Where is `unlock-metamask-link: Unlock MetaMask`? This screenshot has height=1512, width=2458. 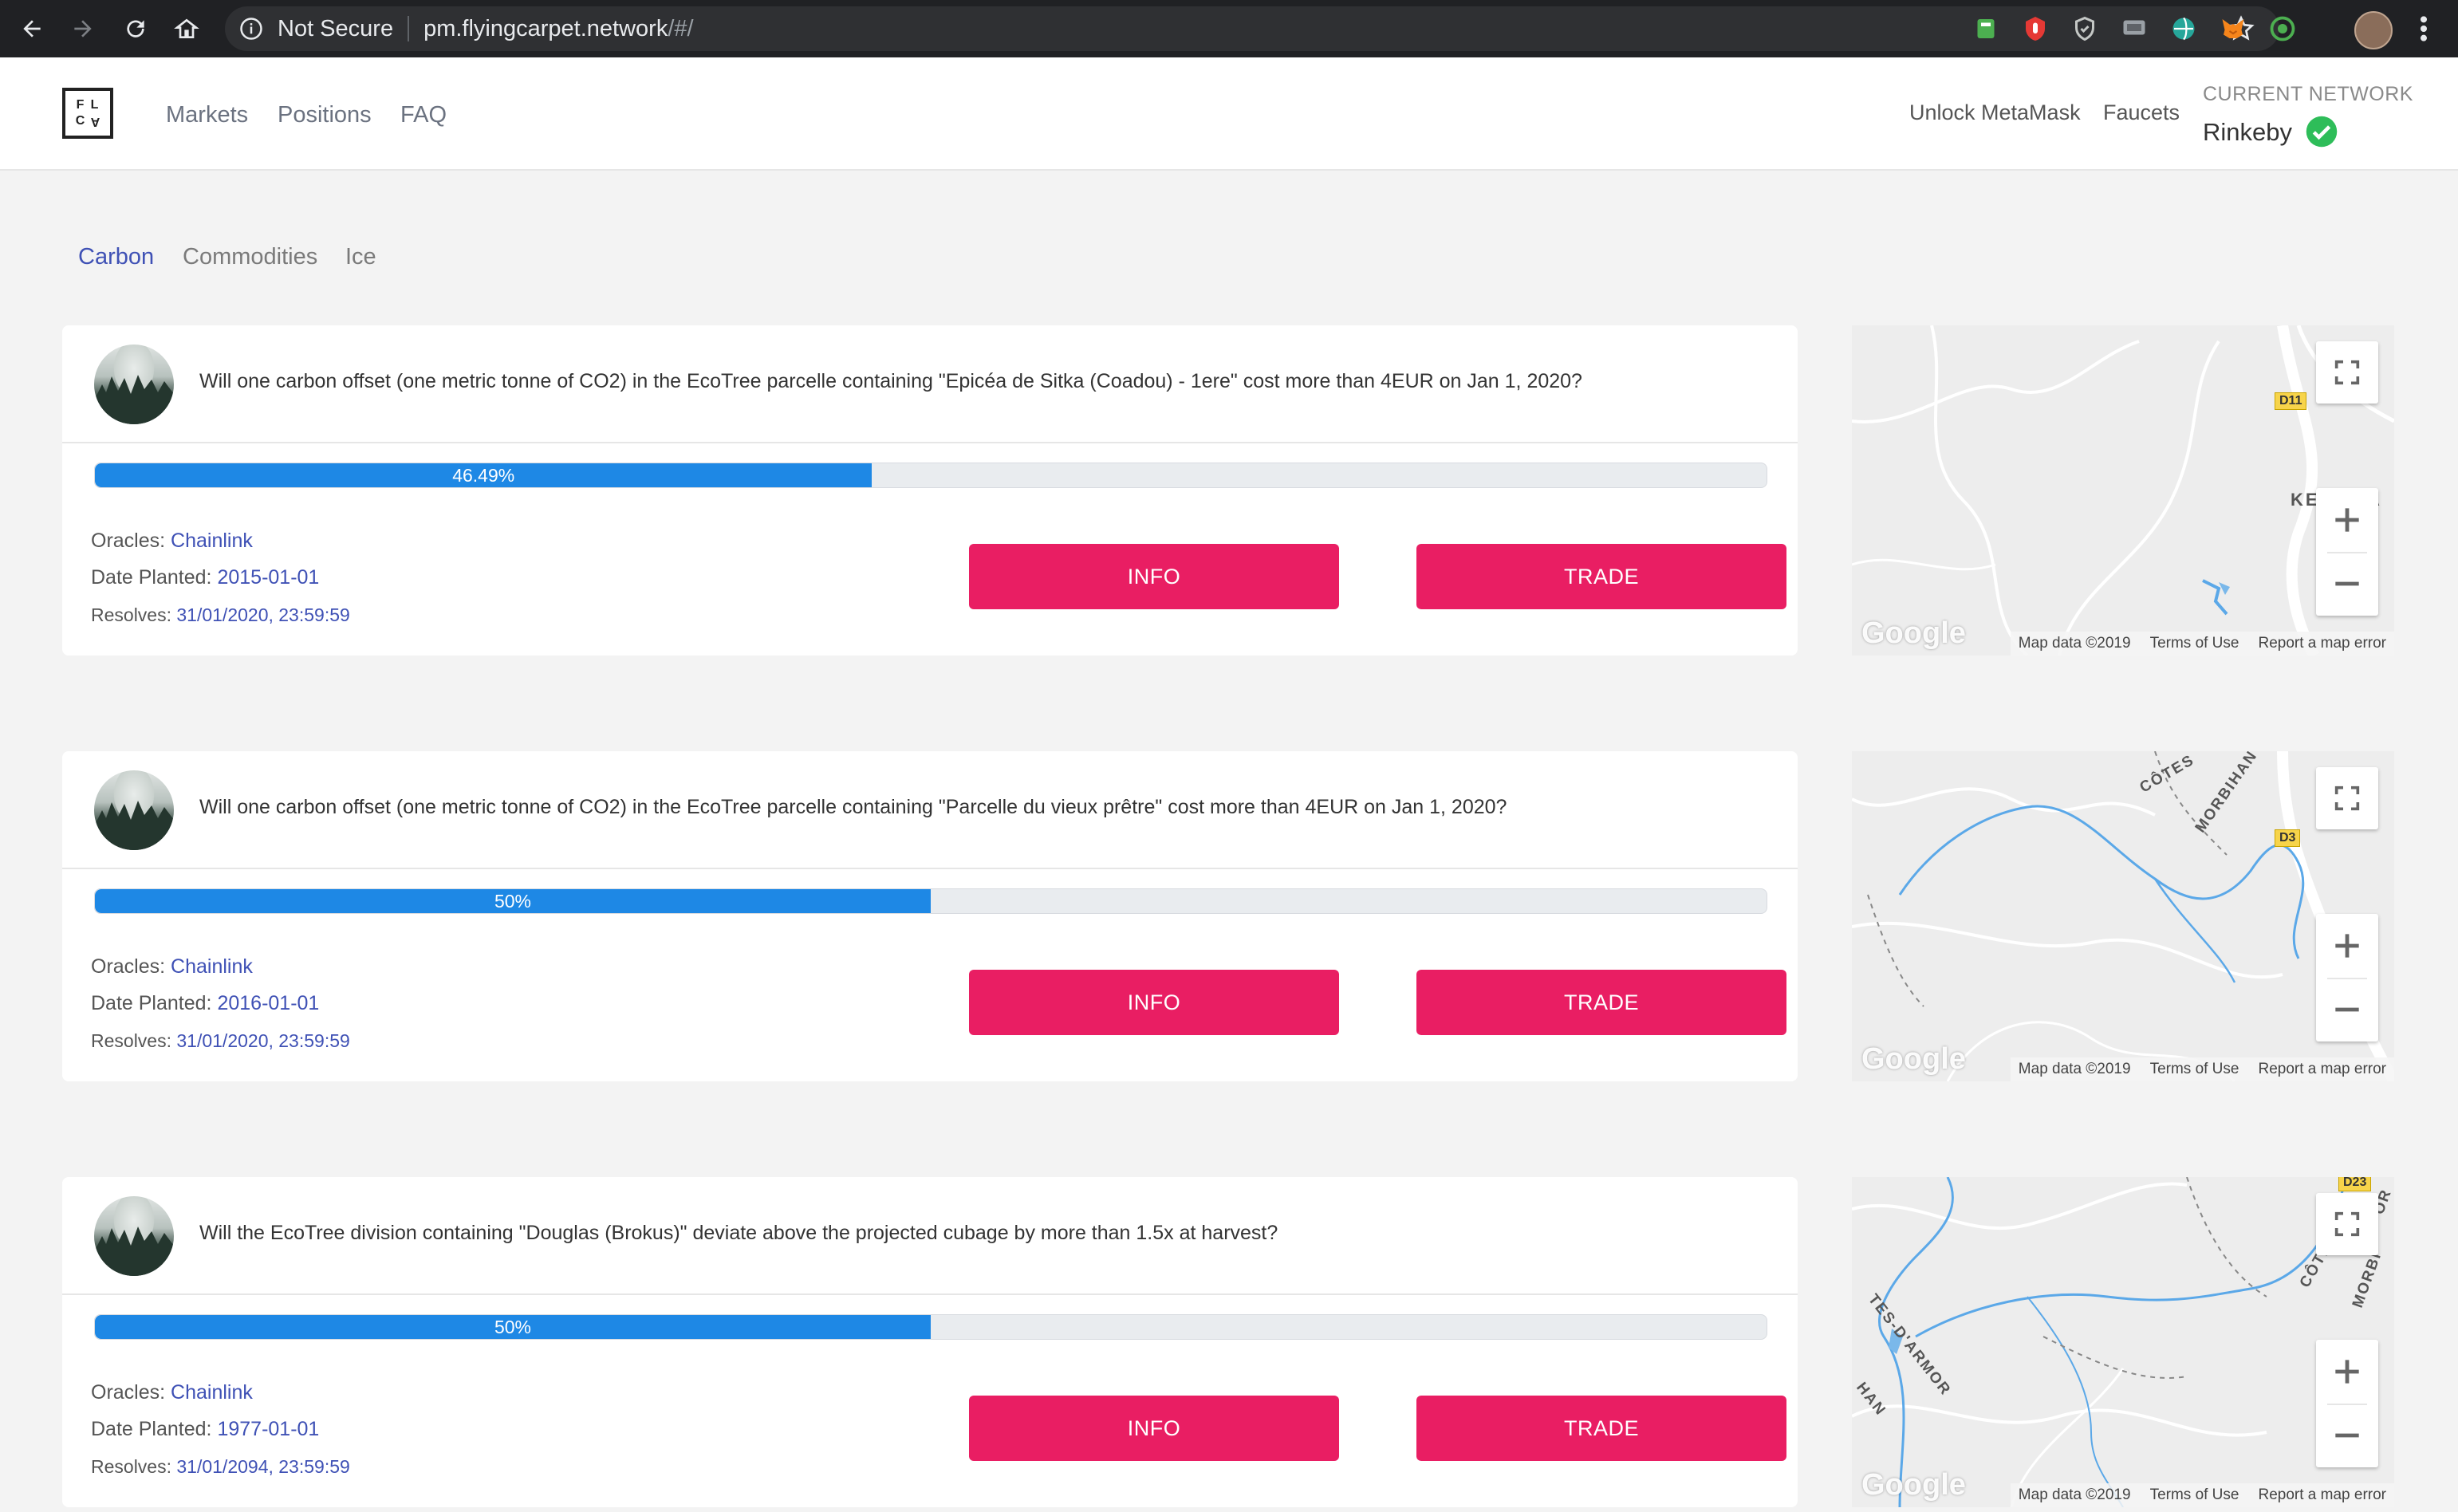 unlock-metamask-link: Unlock MetaMask is located at coordinates (1995, 113).